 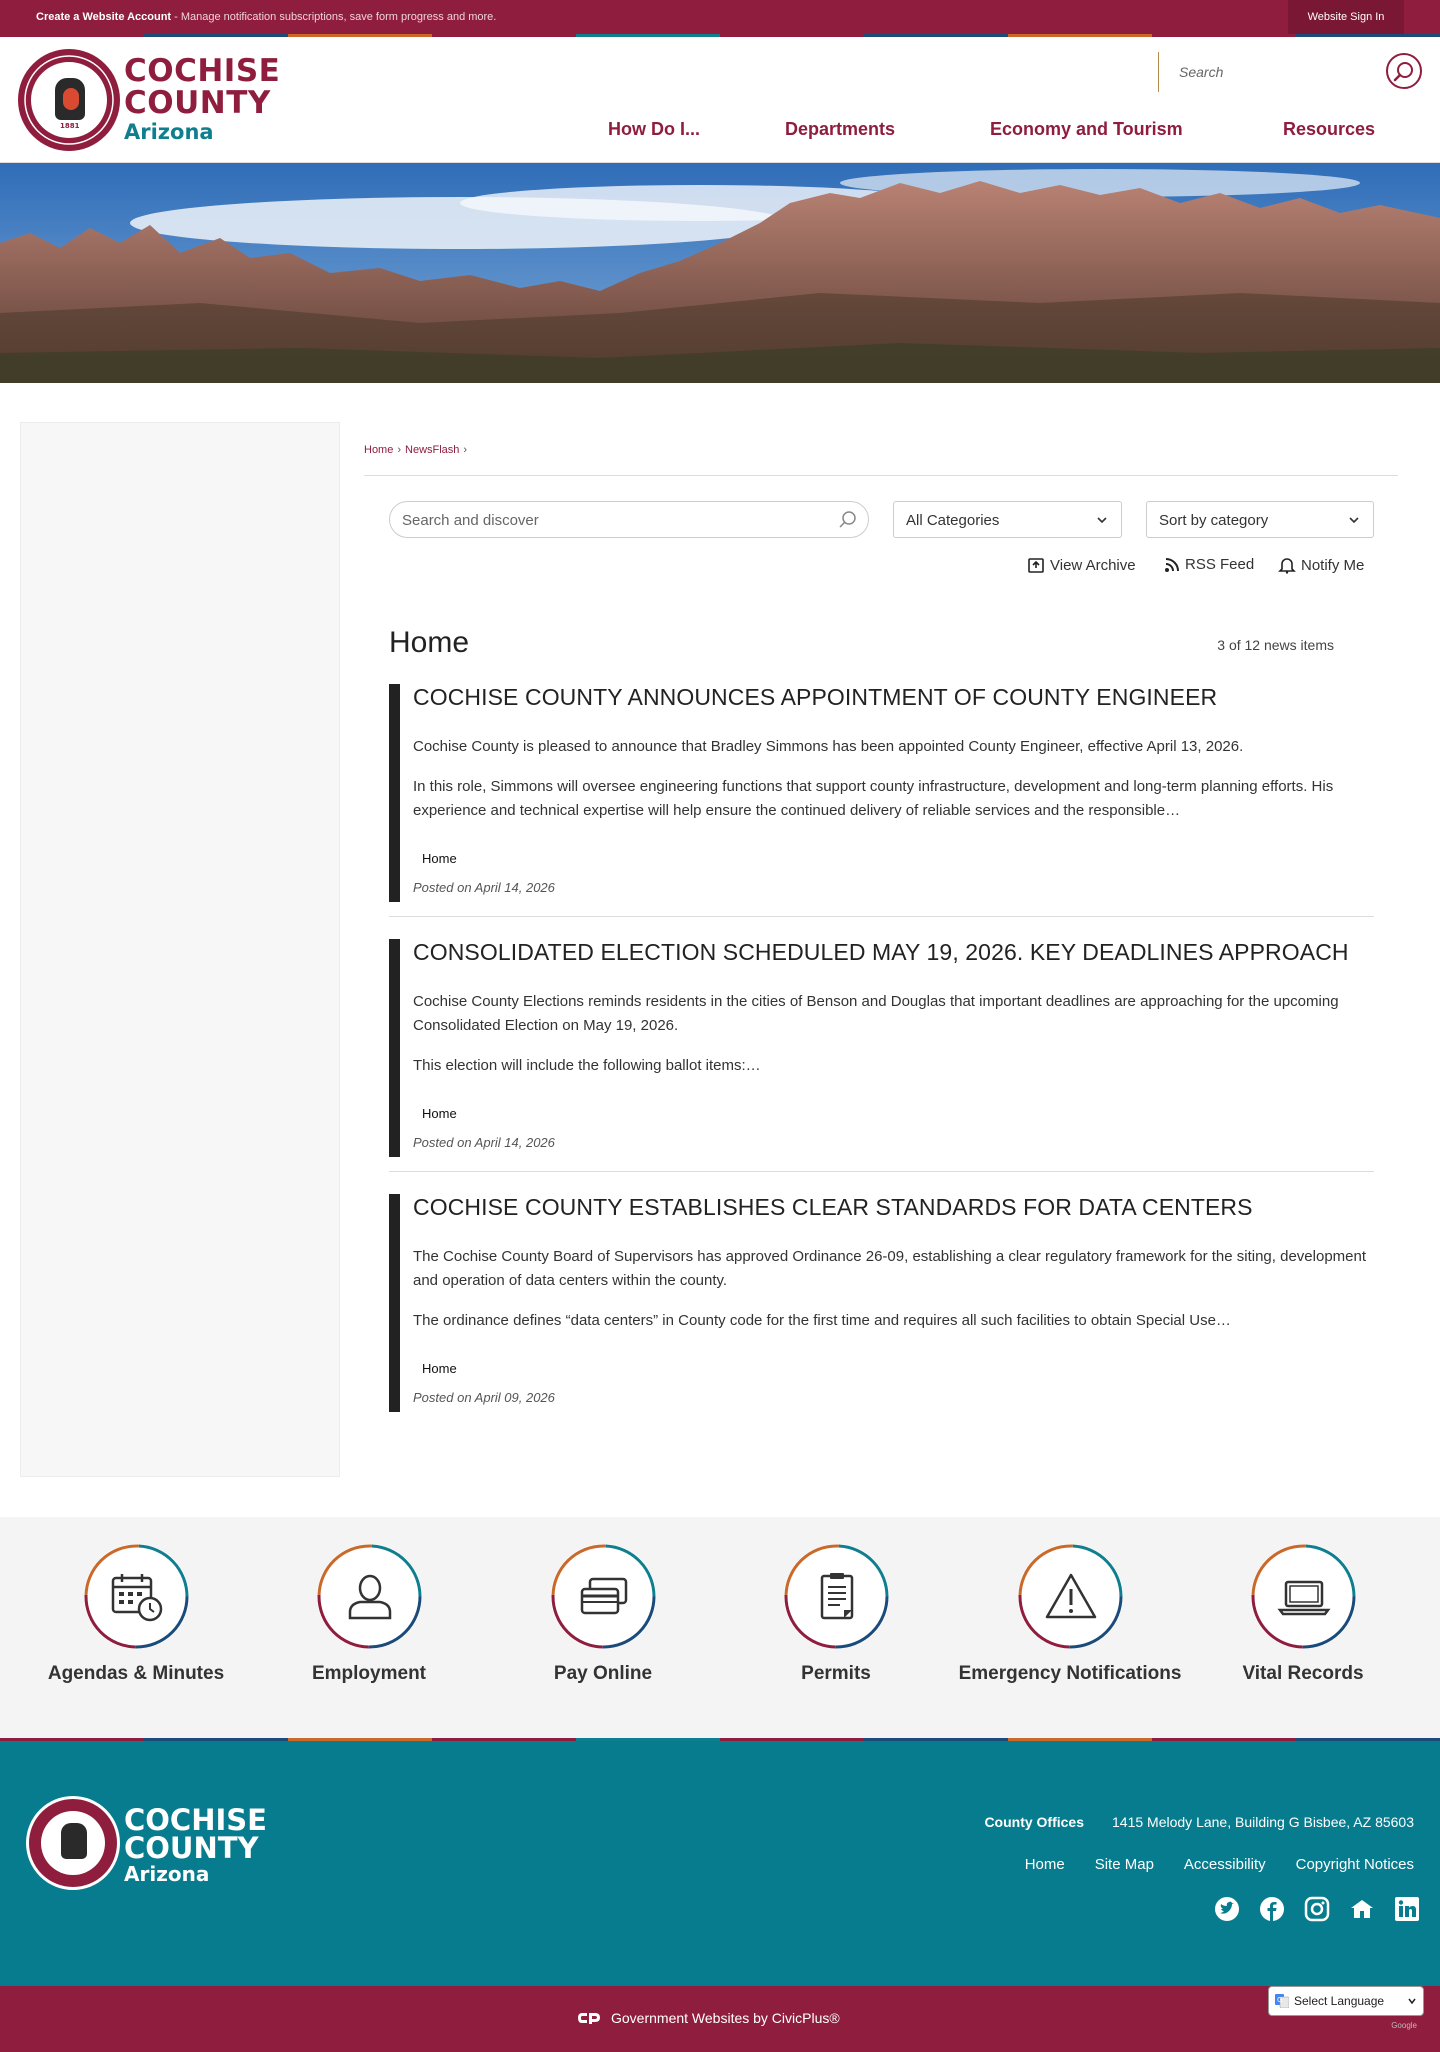 What do you see at coordinates (195, 1846) in the screenshot?
I see `footer-logo-text: COCHISE COUNTY Arizona` at bounding box center [195, 1846].